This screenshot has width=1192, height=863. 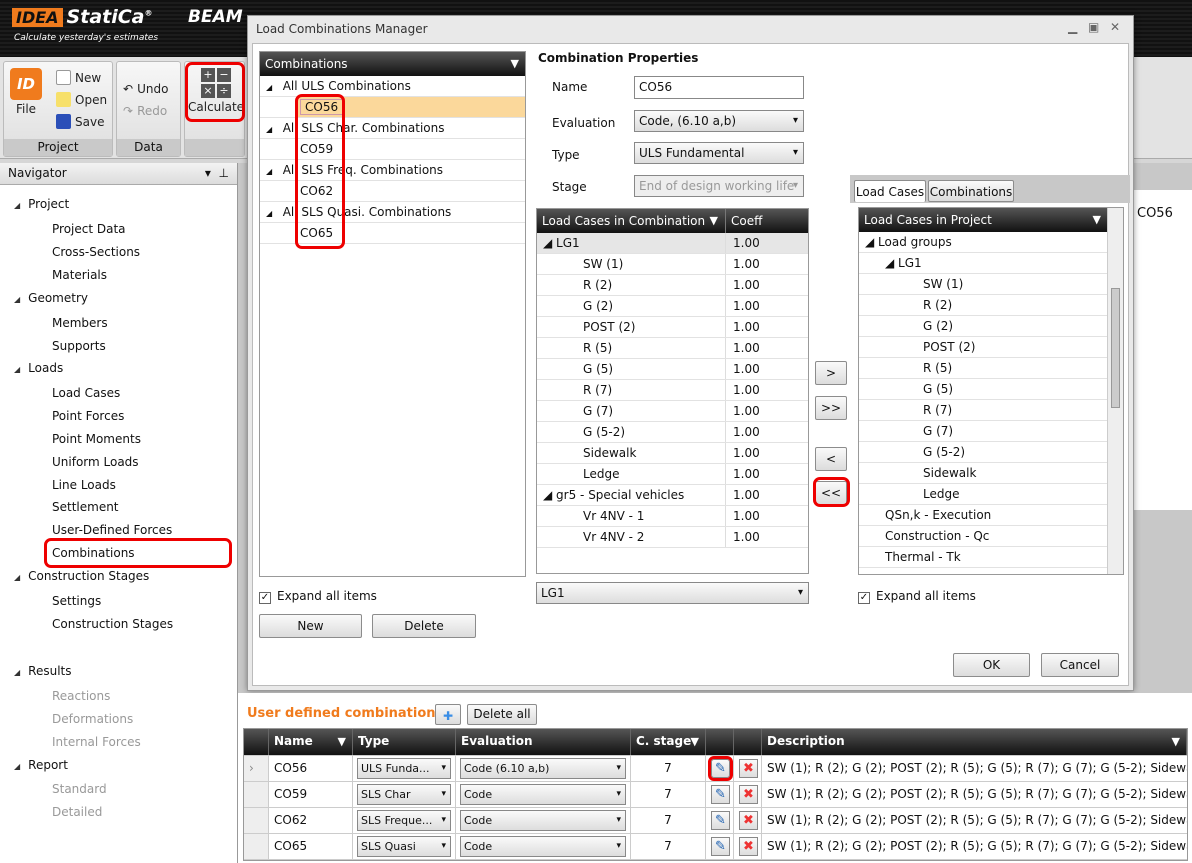 I want to click on add-button: >, so click(x=831, y=373).